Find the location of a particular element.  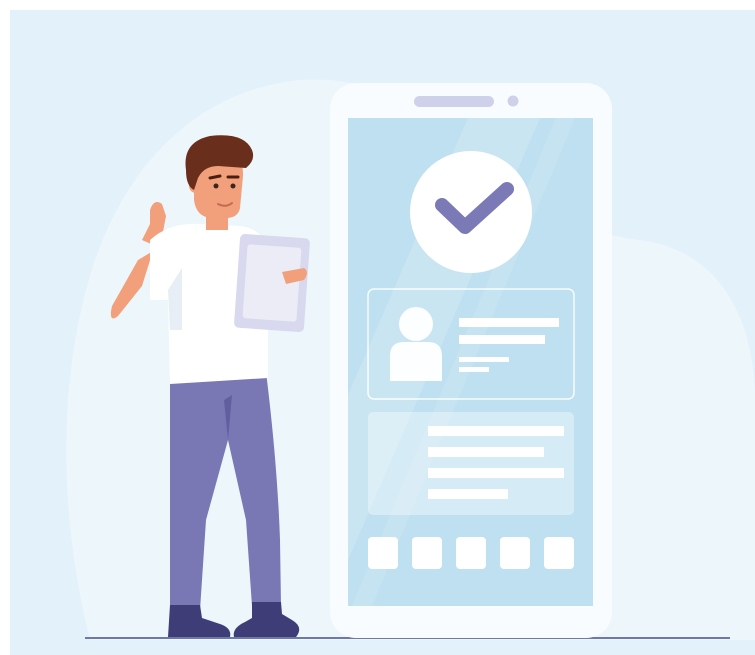

details-card is located at coordinates (471, 463).